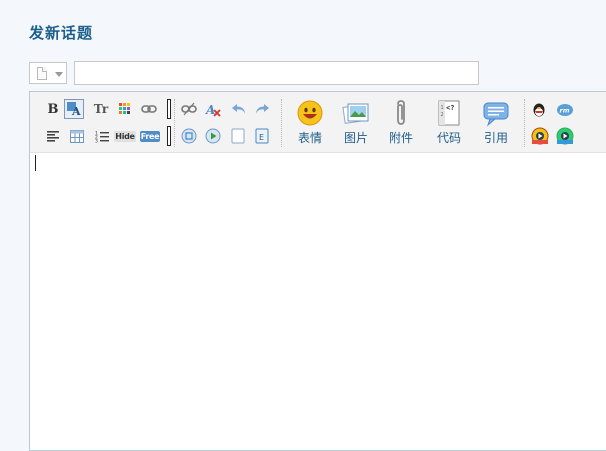 This screenshot has width=606, height=451. I want to click on hide-icon: Hide, so click(125, 136).